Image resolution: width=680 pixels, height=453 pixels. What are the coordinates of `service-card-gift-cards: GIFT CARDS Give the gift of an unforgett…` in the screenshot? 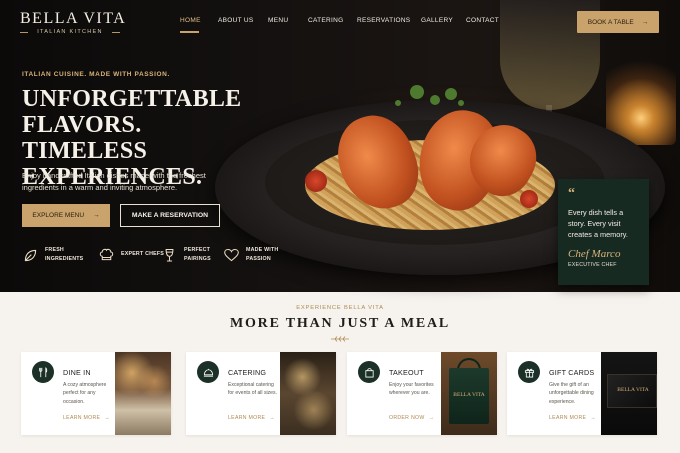 It's located at (582, 393).